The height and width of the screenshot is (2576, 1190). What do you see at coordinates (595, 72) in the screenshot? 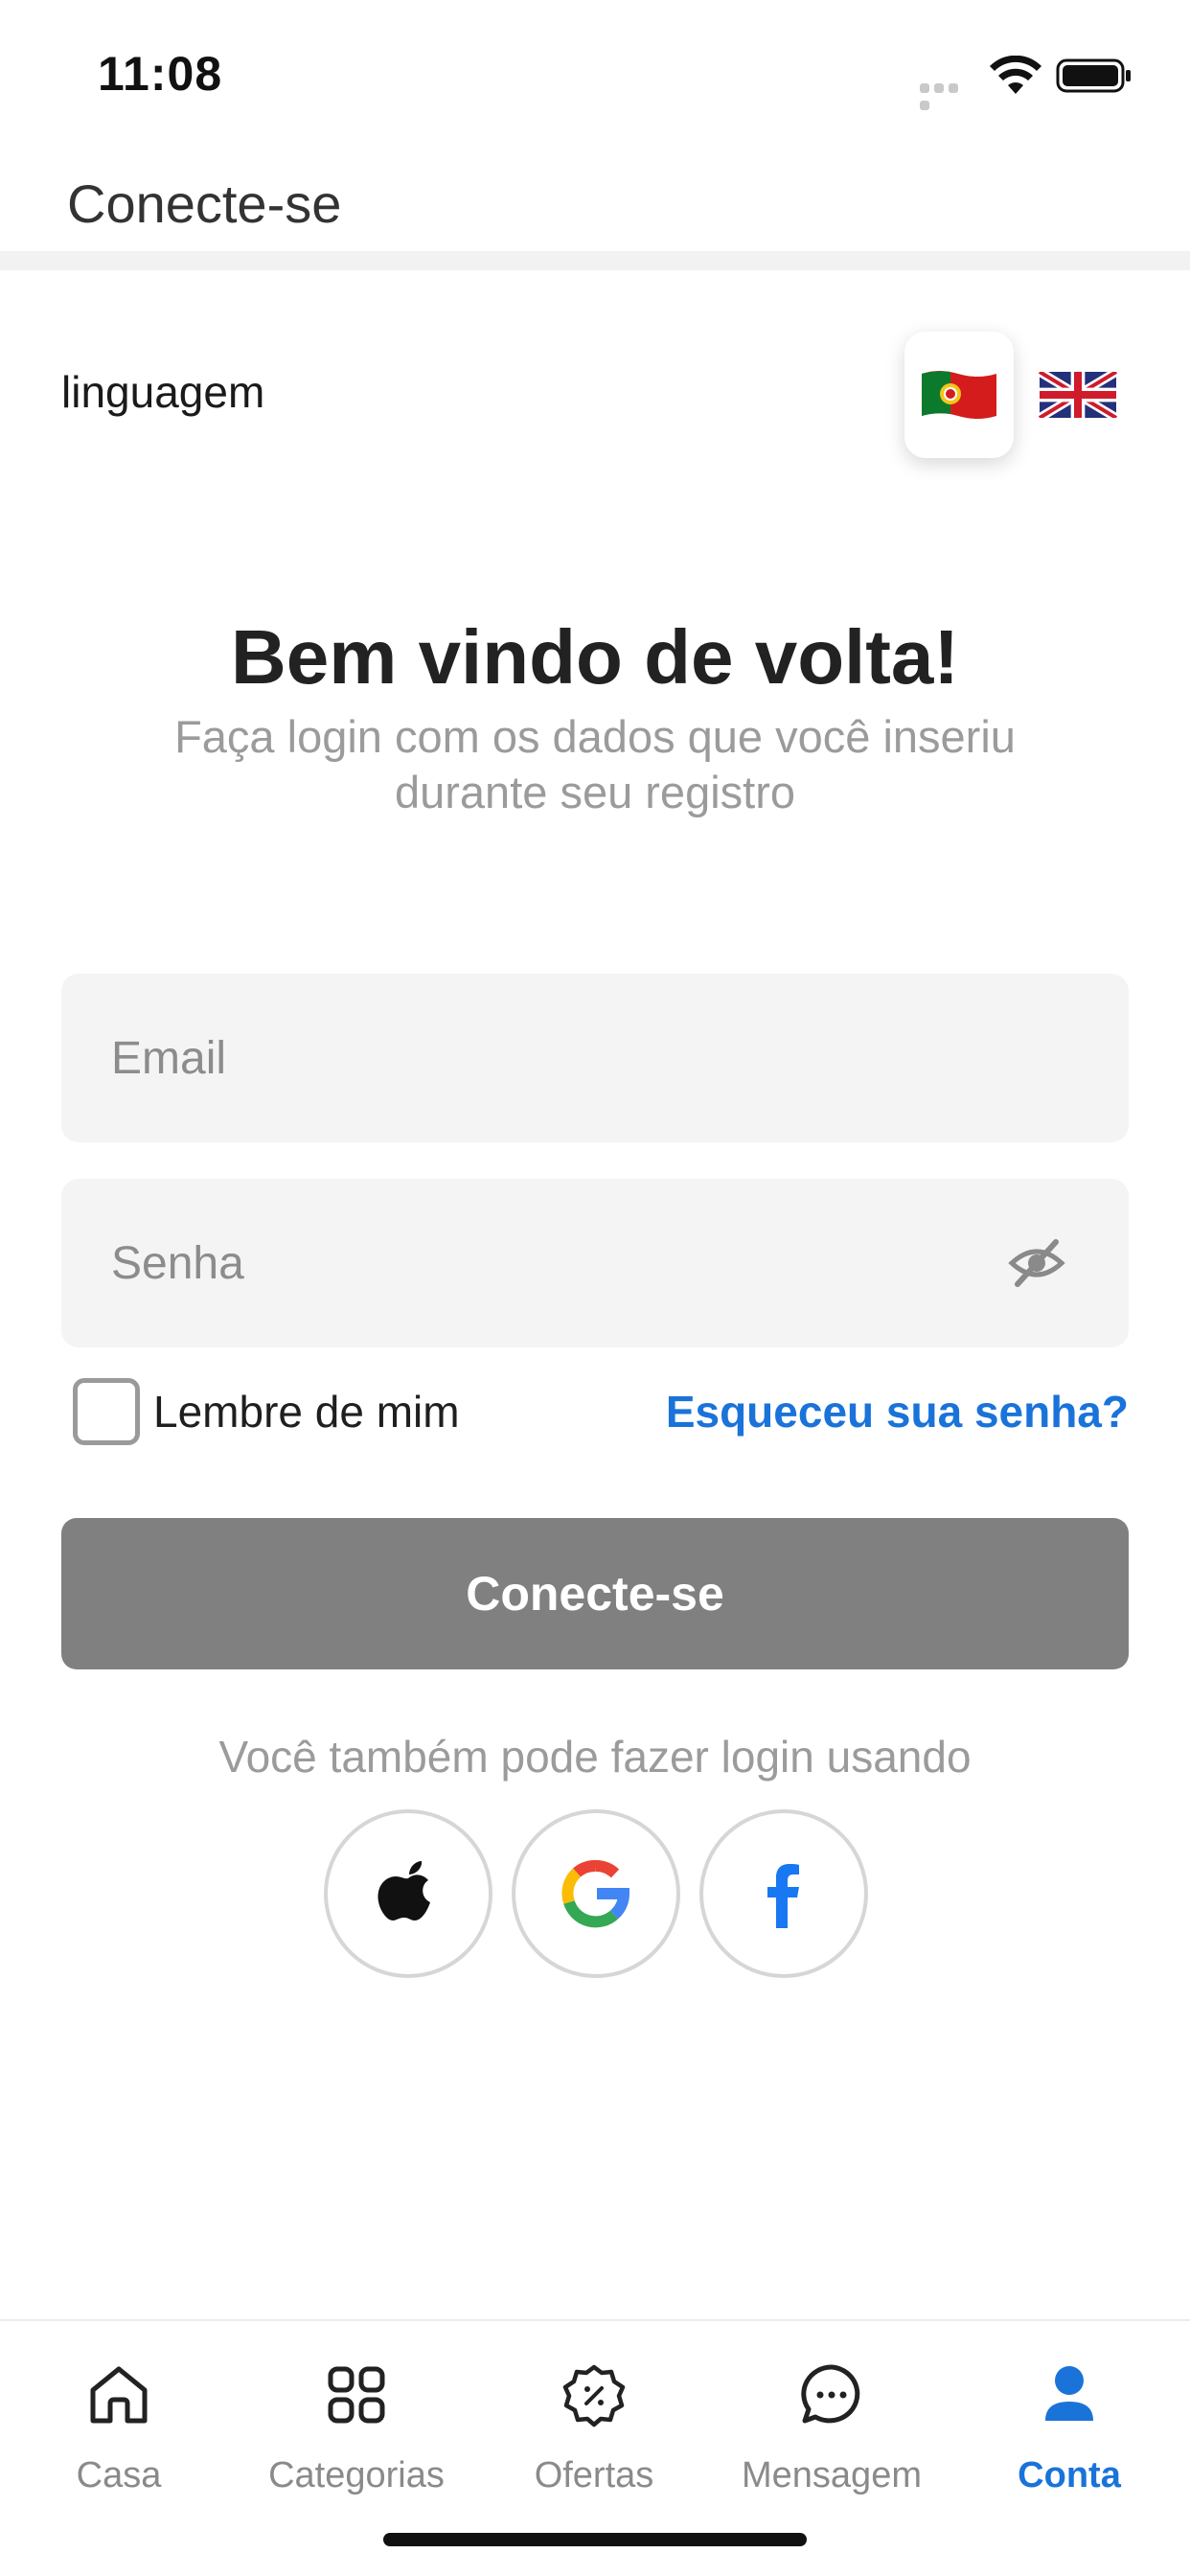
I see `status-bar: 11:08` at bounding box center [595, 72].